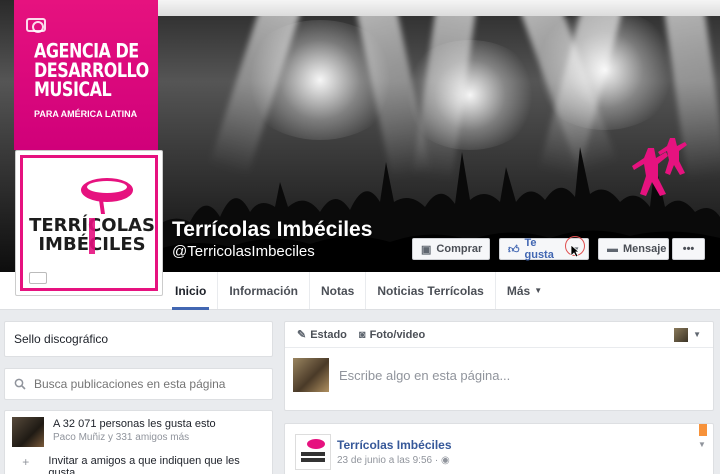 This screenshot has width=720, height=474. I want to click on tab-mas: Más ▼, so click(524, 290).